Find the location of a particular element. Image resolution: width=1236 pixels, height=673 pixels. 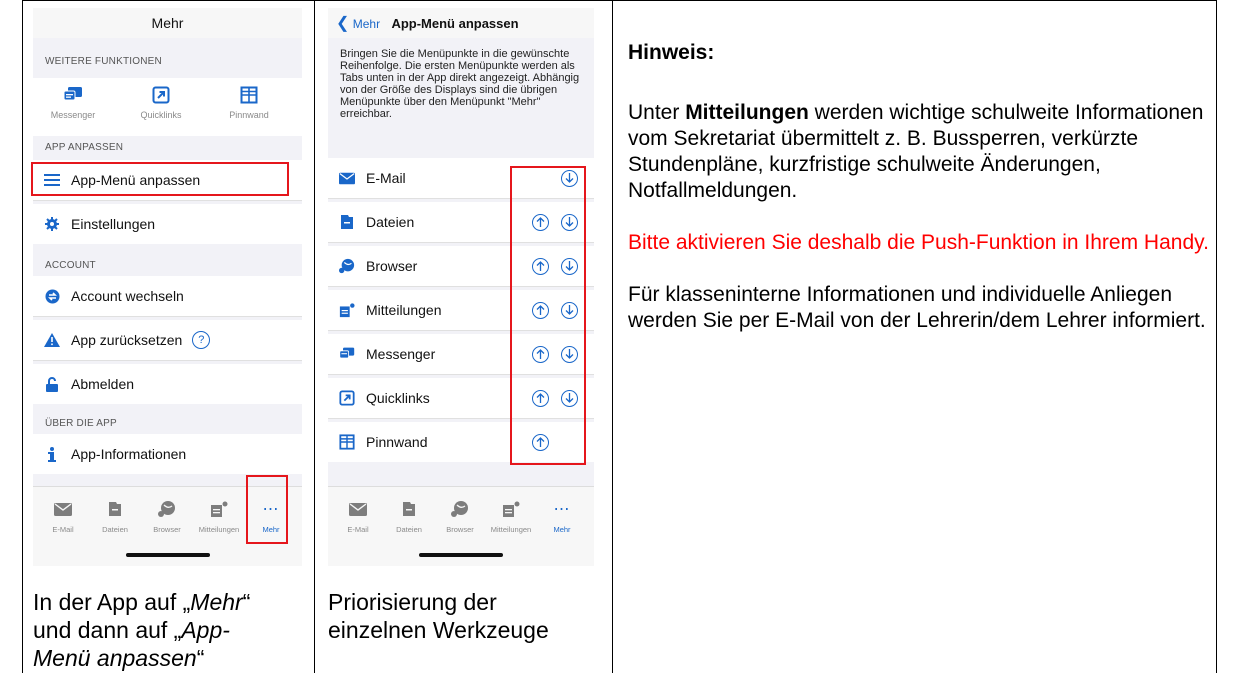

caption-emphasis: App- is located at coordinates (205, 630).